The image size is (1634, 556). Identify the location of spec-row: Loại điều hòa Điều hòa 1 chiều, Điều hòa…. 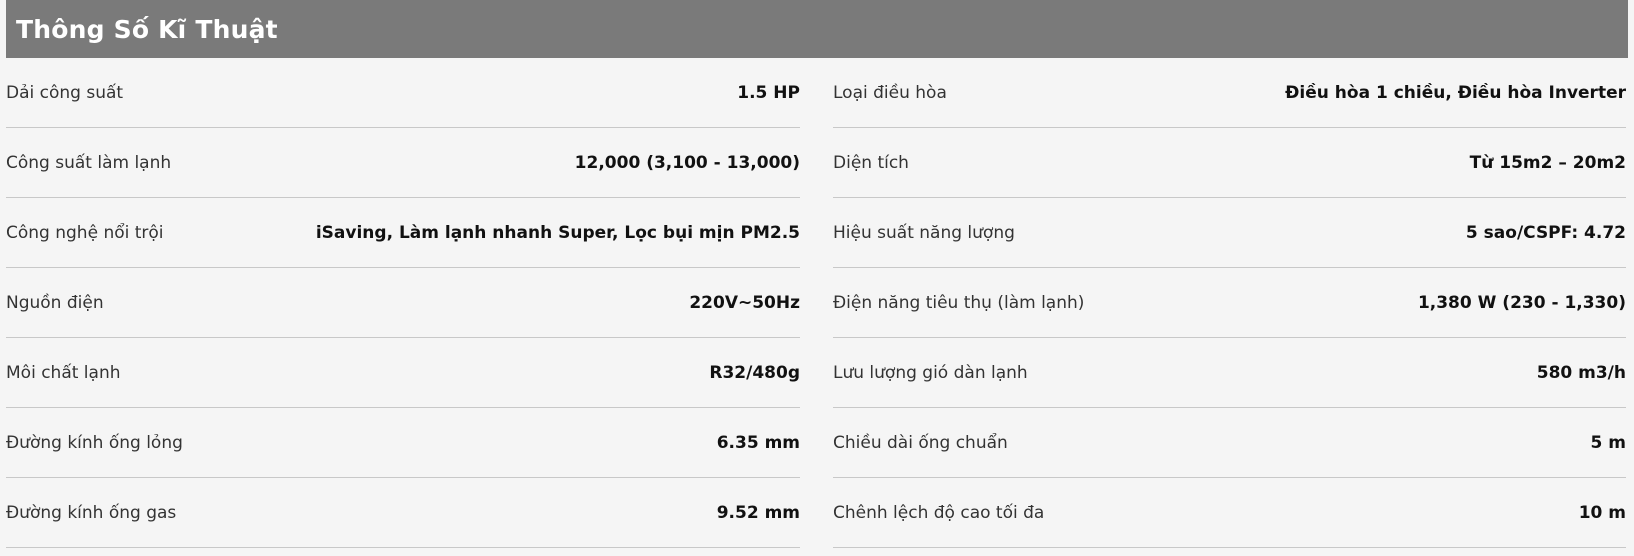
(1229, 93).